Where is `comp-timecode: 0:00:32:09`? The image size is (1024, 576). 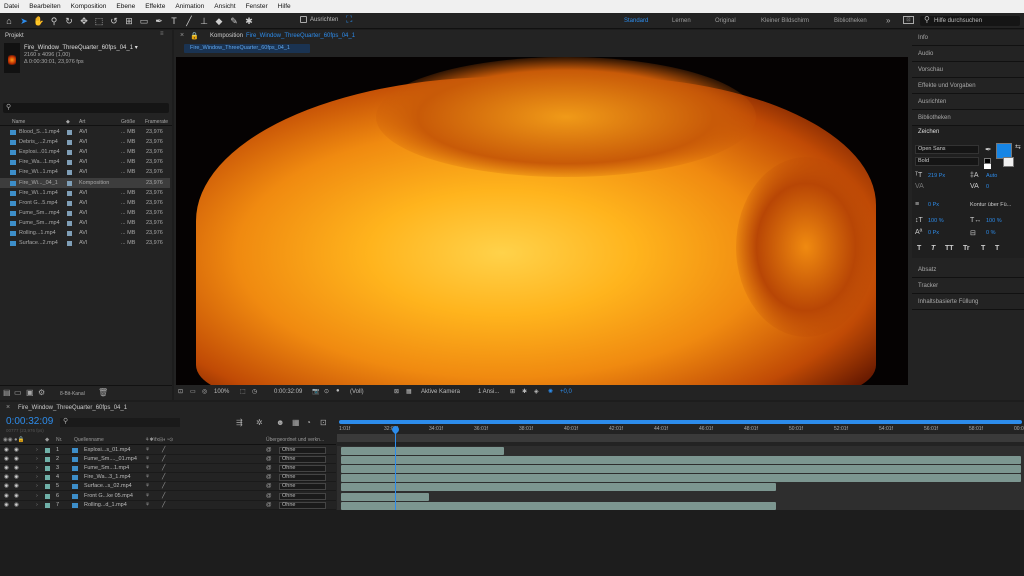 comp-timecode: 0:00:32:09 is located at coordinates (288, 392).